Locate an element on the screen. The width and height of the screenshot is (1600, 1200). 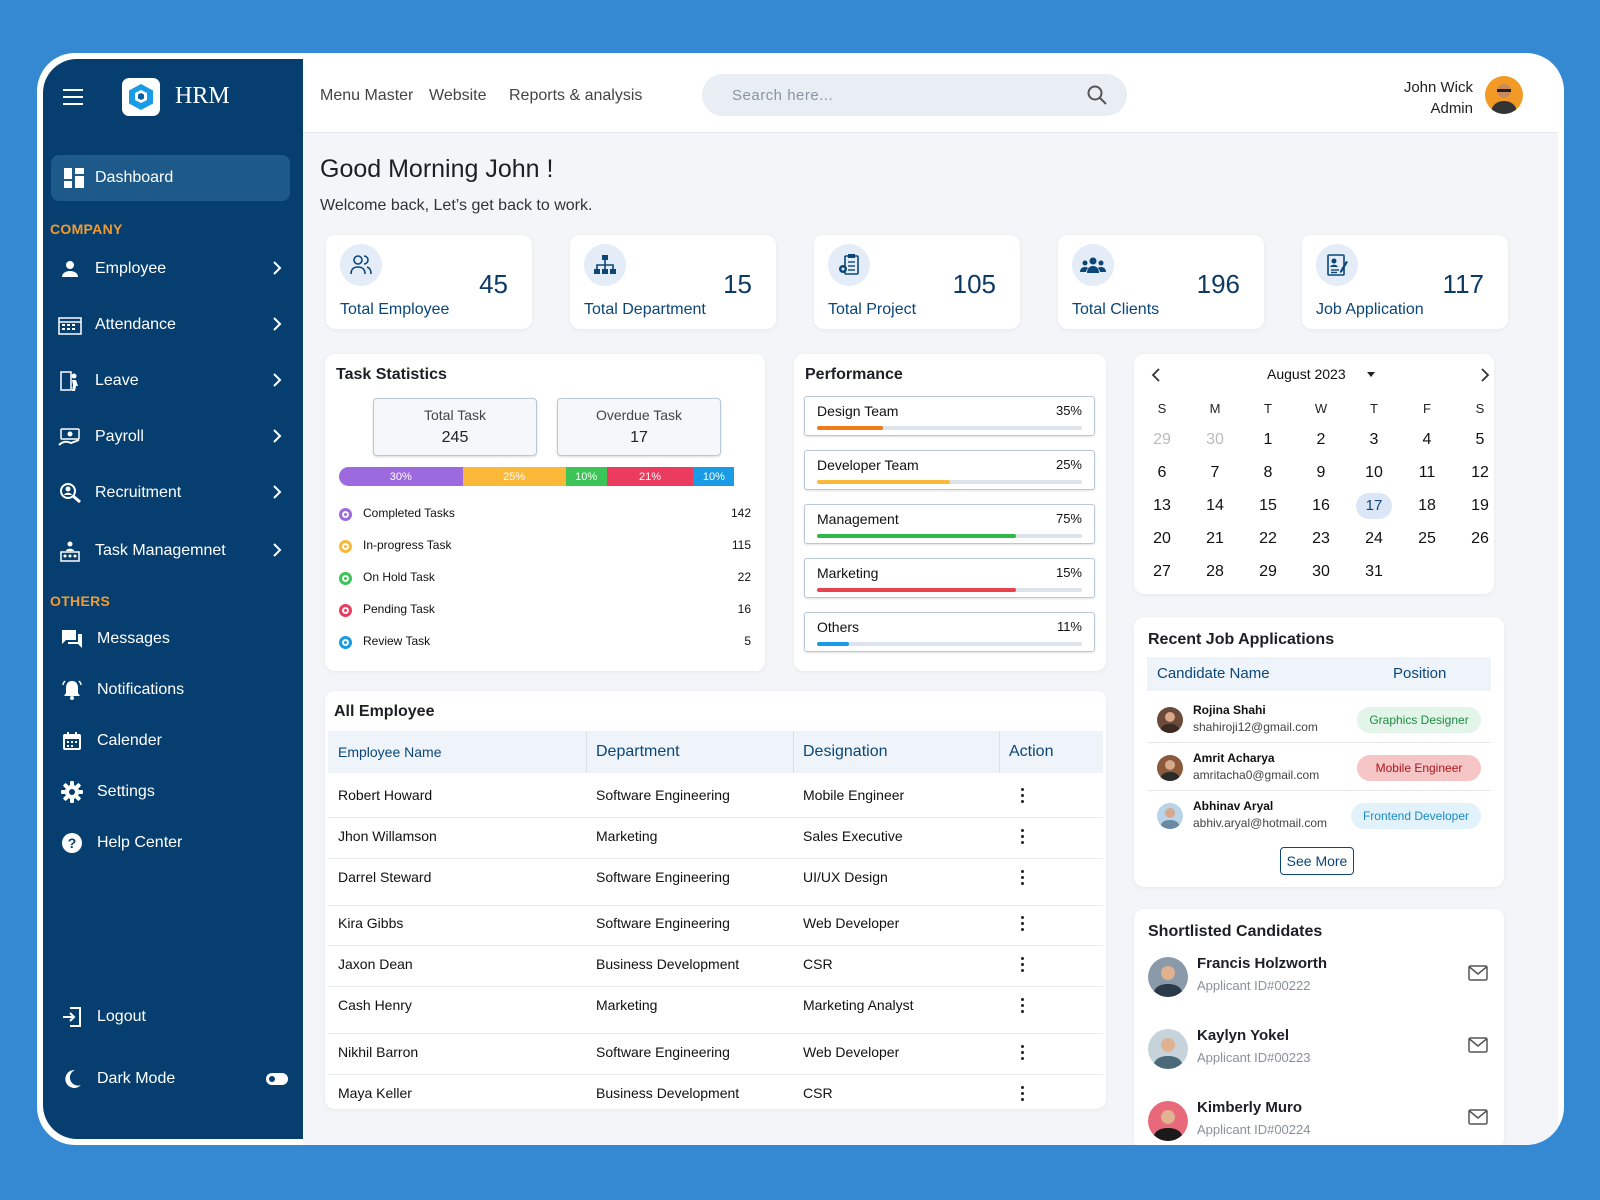
dark-mode-toggle is located at coordinates (277, 1079).